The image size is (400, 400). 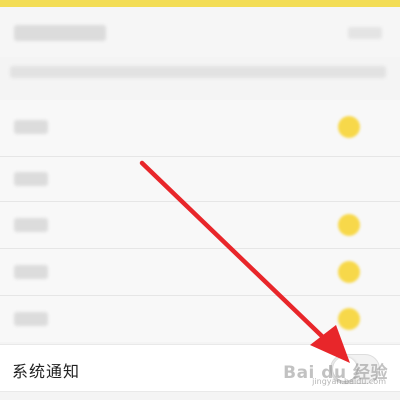 What do you see at coordinates (365, 33) in the screenshot?
I see `blurred-header-action` at bounding box center [365, 33].